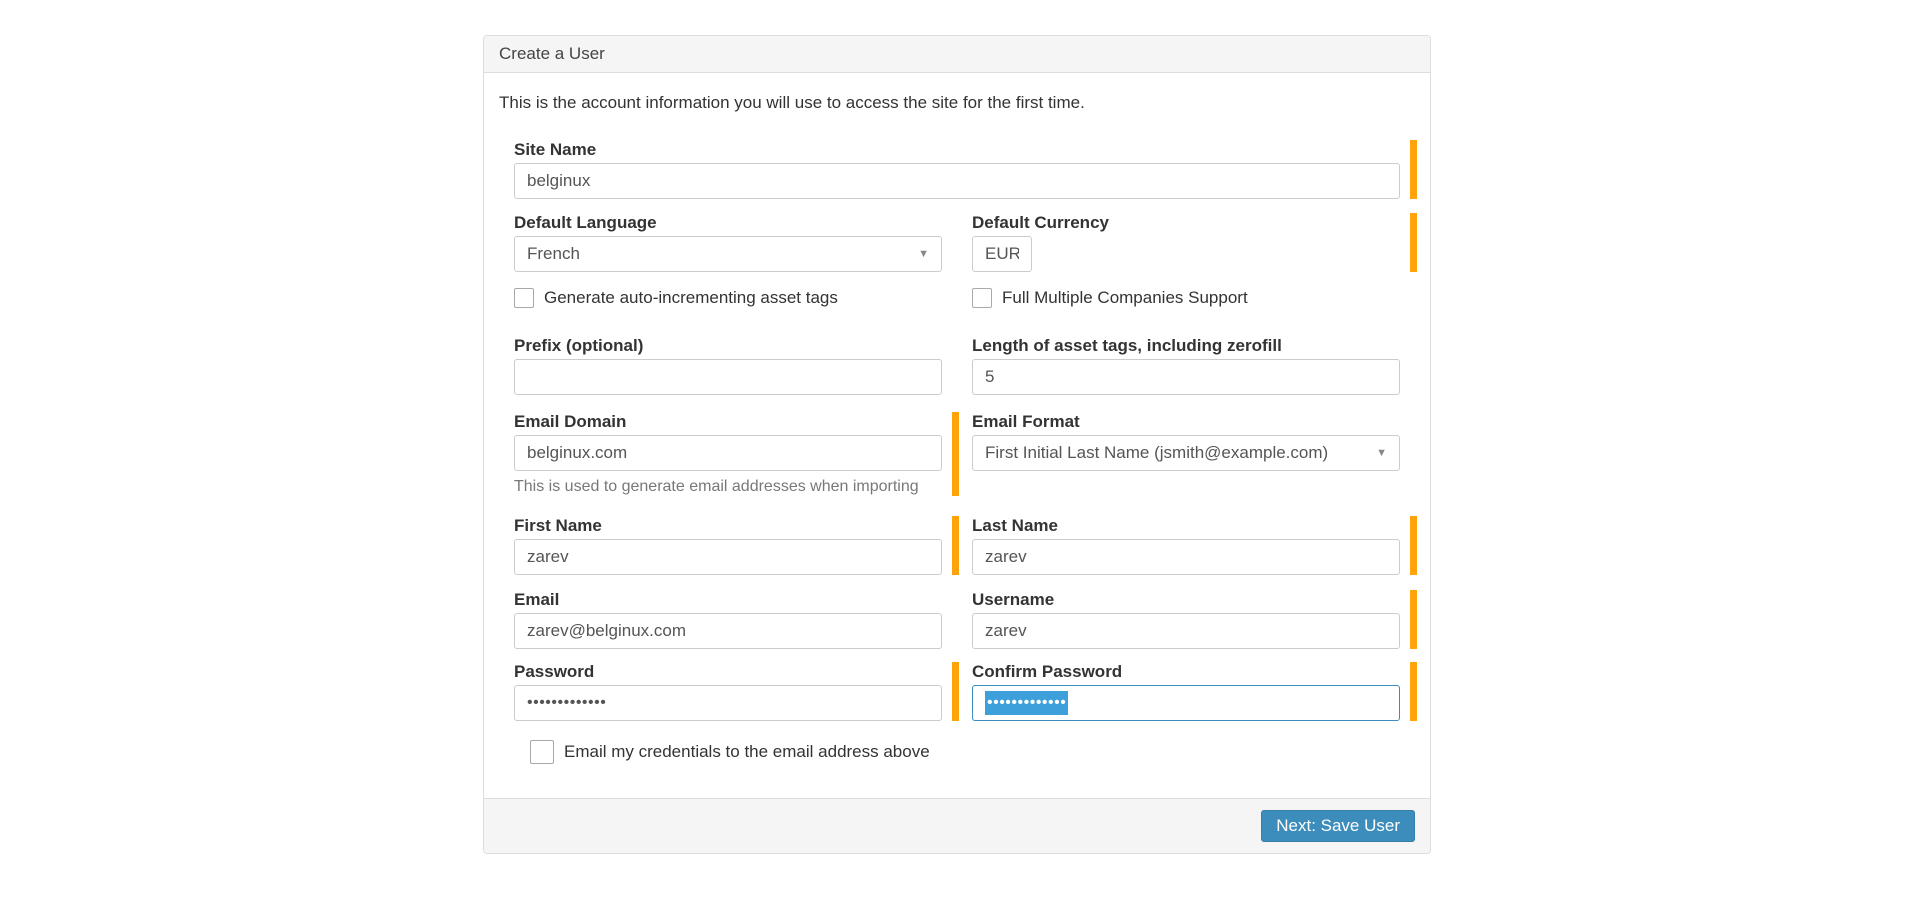 The width and height of the screenshot is (1907, 908). I want to click on confirm-password-label: Confirm Password, so click(1047, 671).